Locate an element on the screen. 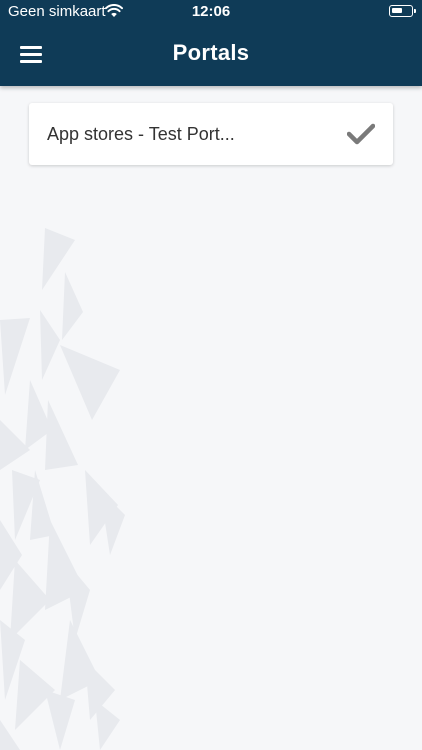  page-title: Portals is located at coordinates (211, 52).